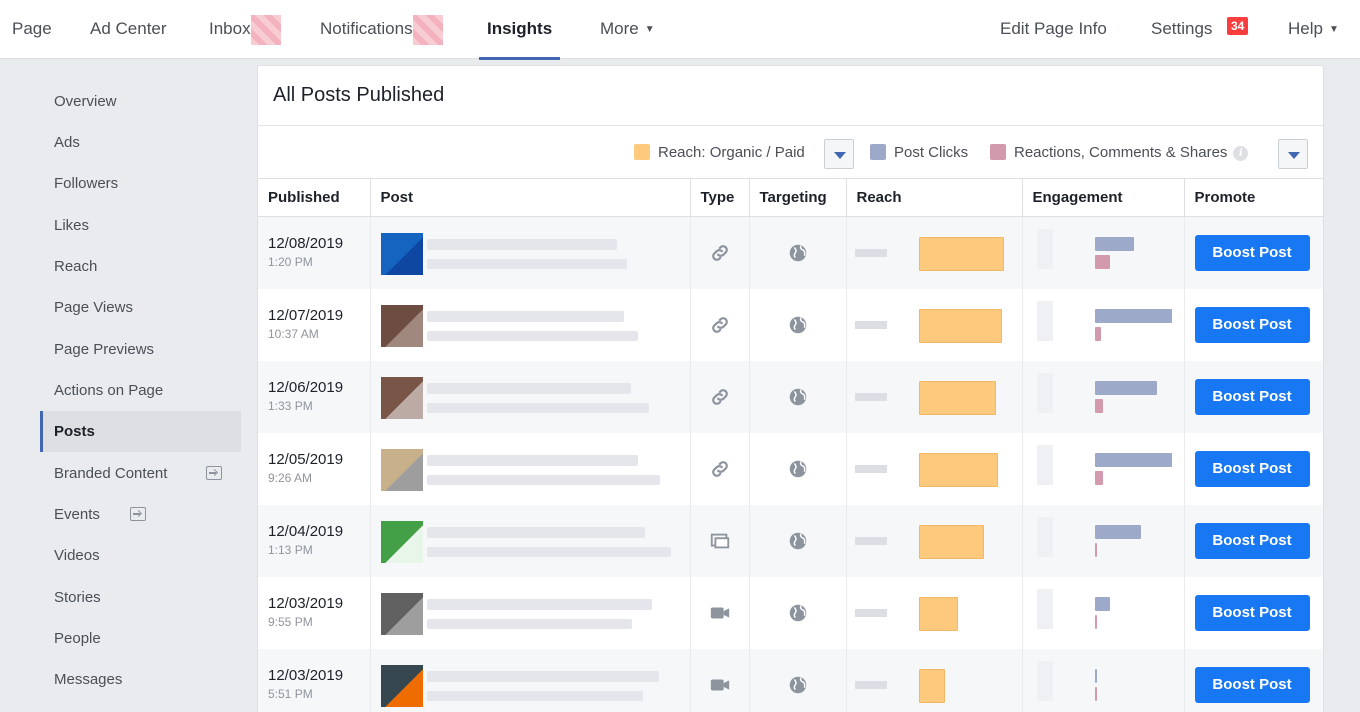 The width and height of the screenshot is (1360, 712). I want to click on published-cell: 12/08/2019 1:20 PM, so click(314, 252).